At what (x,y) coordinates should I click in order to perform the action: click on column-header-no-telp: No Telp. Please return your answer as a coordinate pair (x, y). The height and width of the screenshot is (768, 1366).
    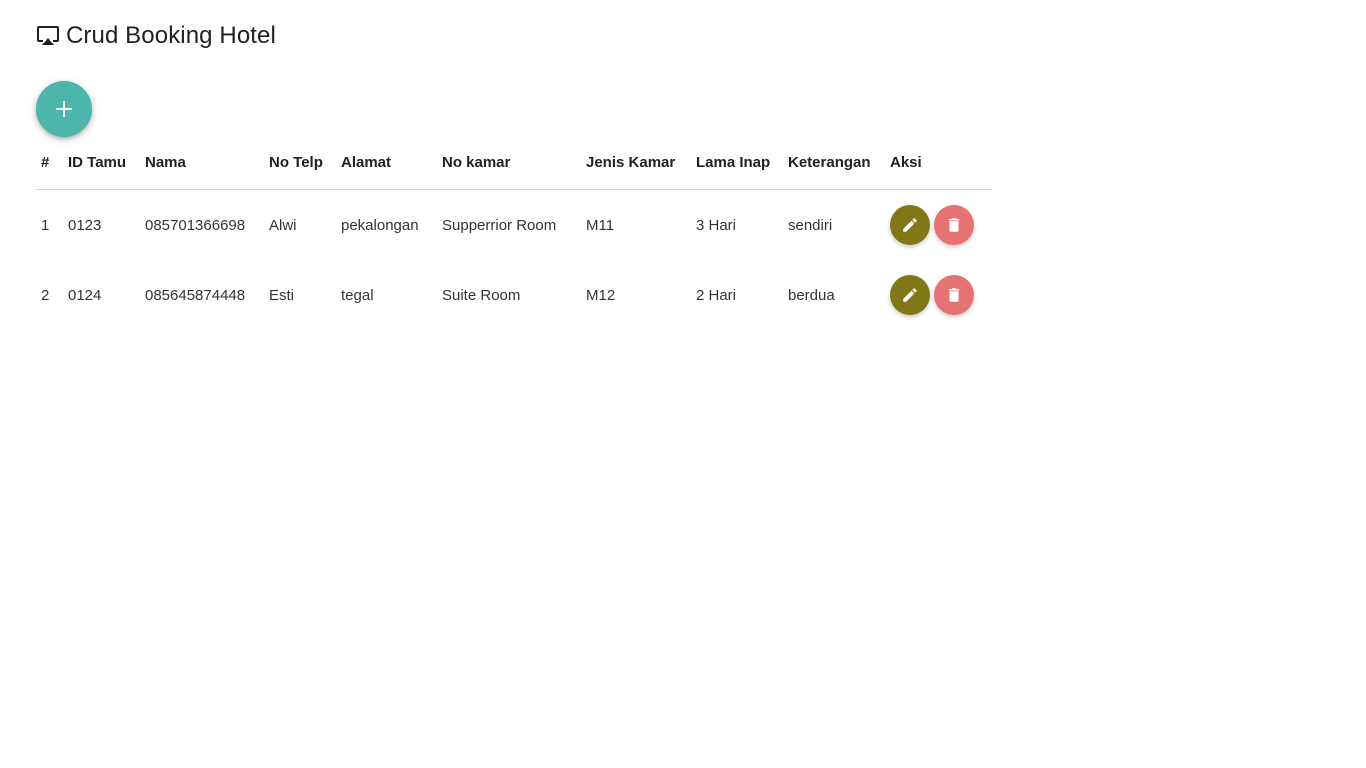
    Looking at the image, I should click on (300, 163).